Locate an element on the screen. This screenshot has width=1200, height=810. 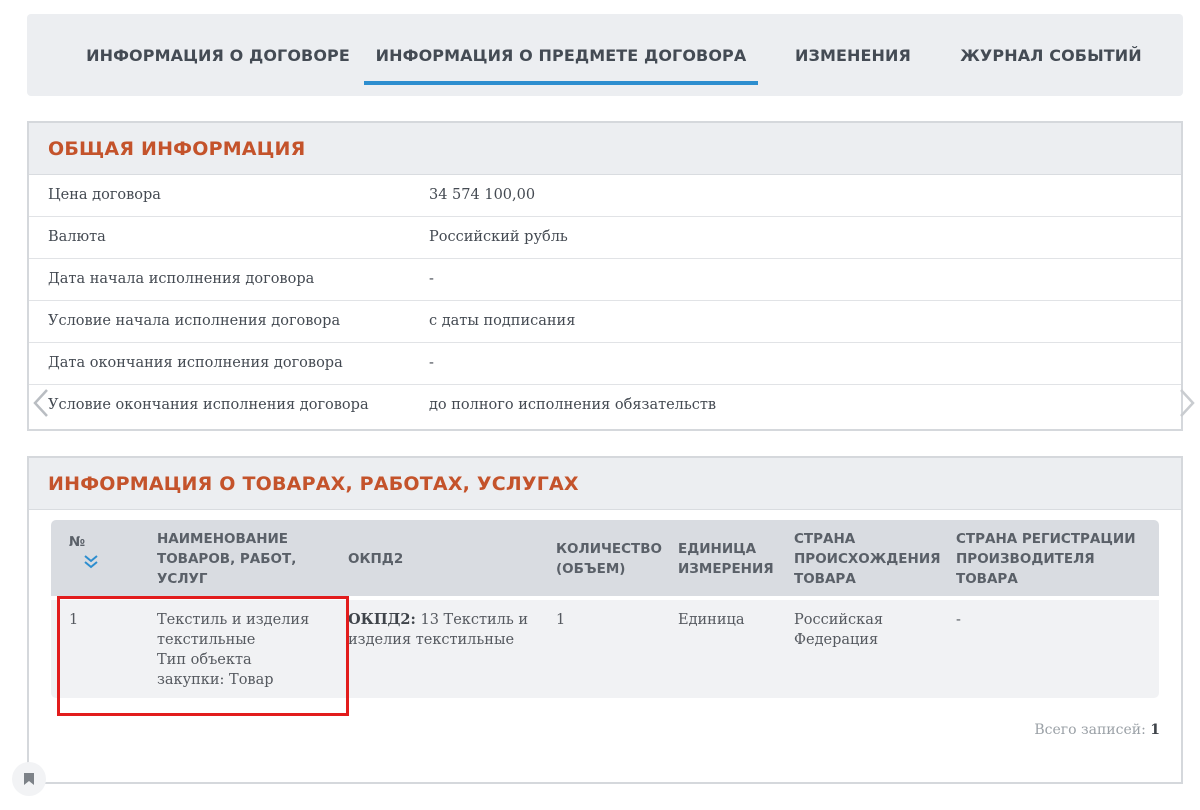
cell-qty: 1 is located at coordinates (561, 620).